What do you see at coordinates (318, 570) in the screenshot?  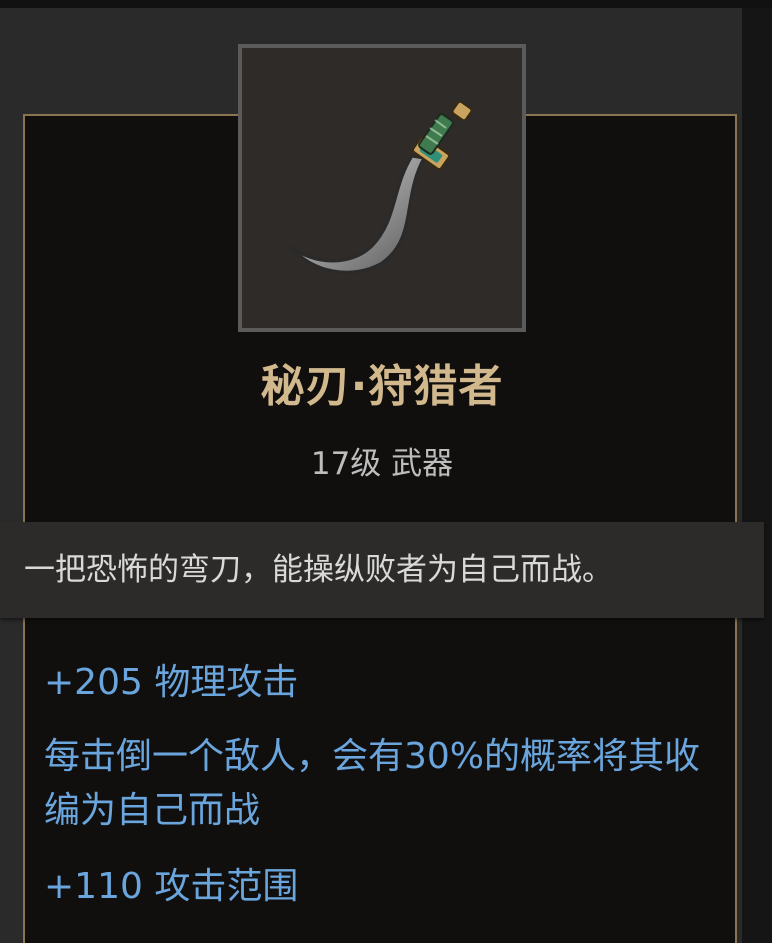 I see `item-description: 一把恐怖的弯刀，能操纵败者为自己而战。` at bounding box center [318, 570].